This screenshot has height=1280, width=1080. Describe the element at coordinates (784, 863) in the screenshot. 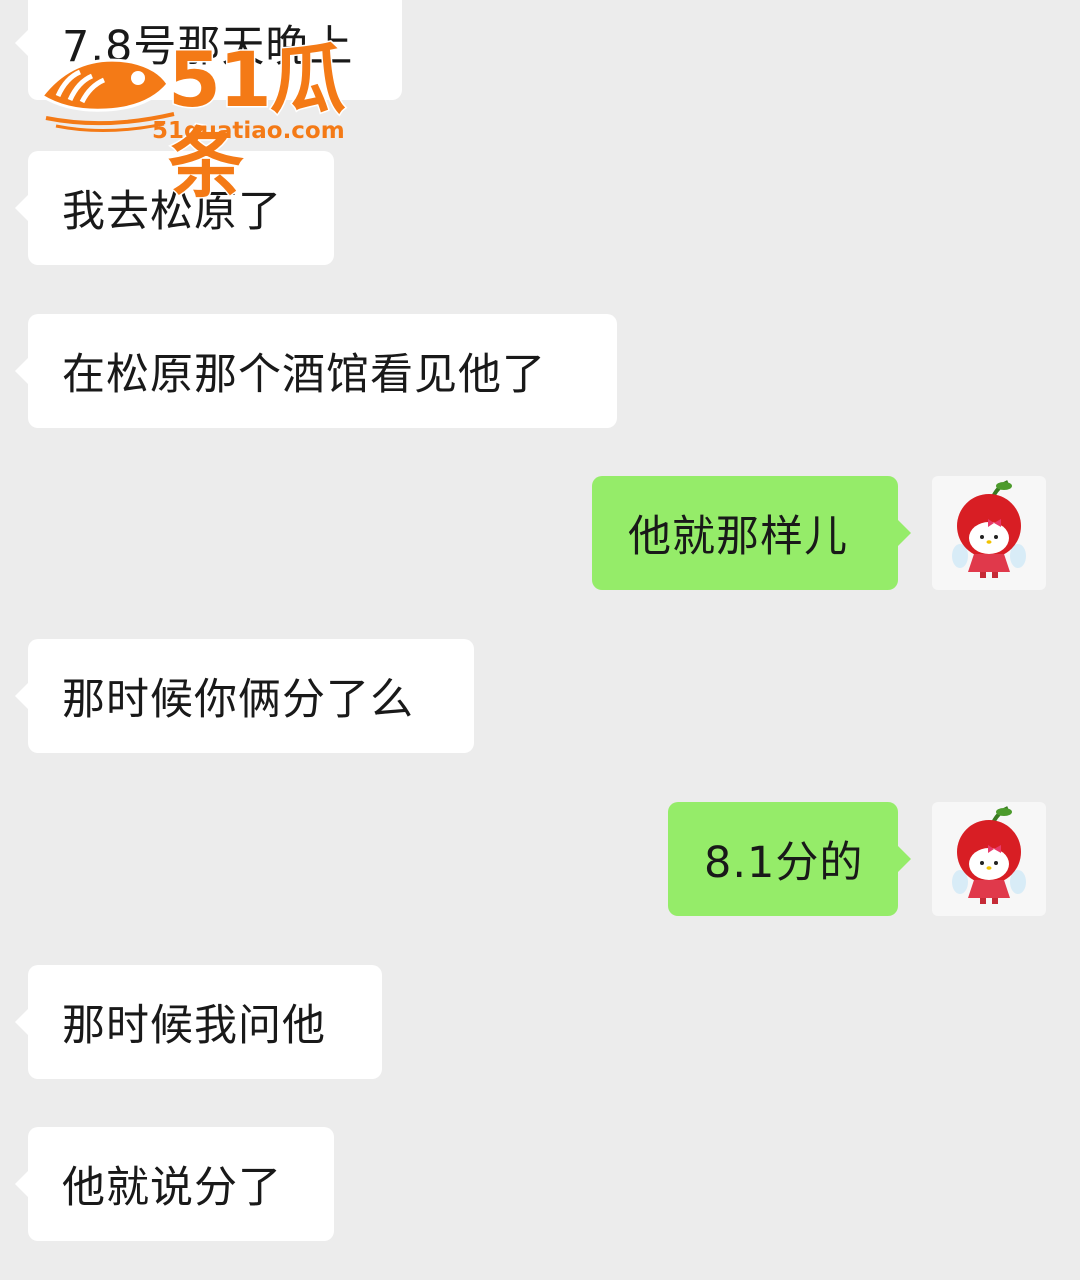

I see `message-text: 8.1分的` at that location.